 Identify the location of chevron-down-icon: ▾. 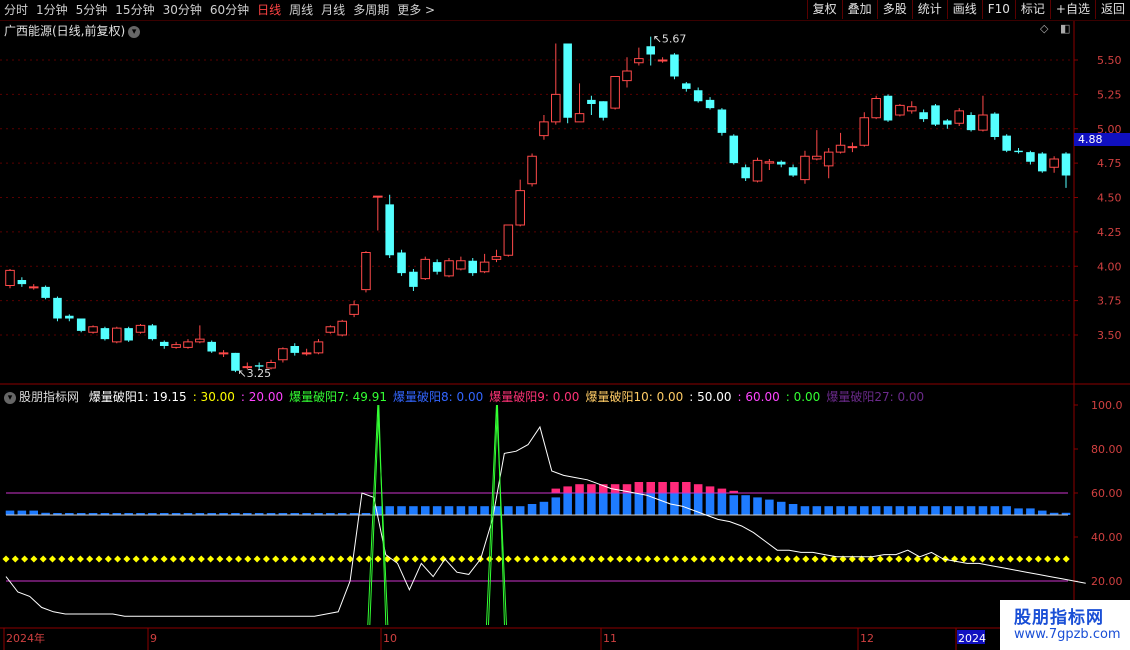
(10, 397).